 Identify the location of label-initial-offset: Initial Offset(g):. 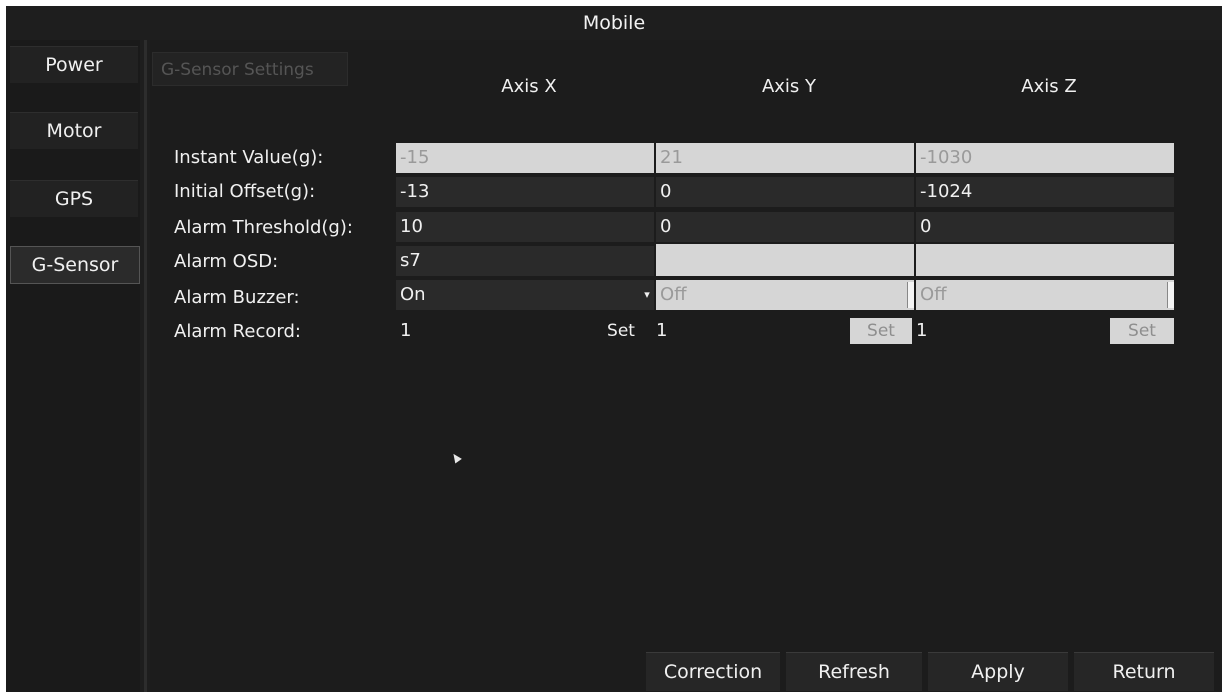
(245, 191).